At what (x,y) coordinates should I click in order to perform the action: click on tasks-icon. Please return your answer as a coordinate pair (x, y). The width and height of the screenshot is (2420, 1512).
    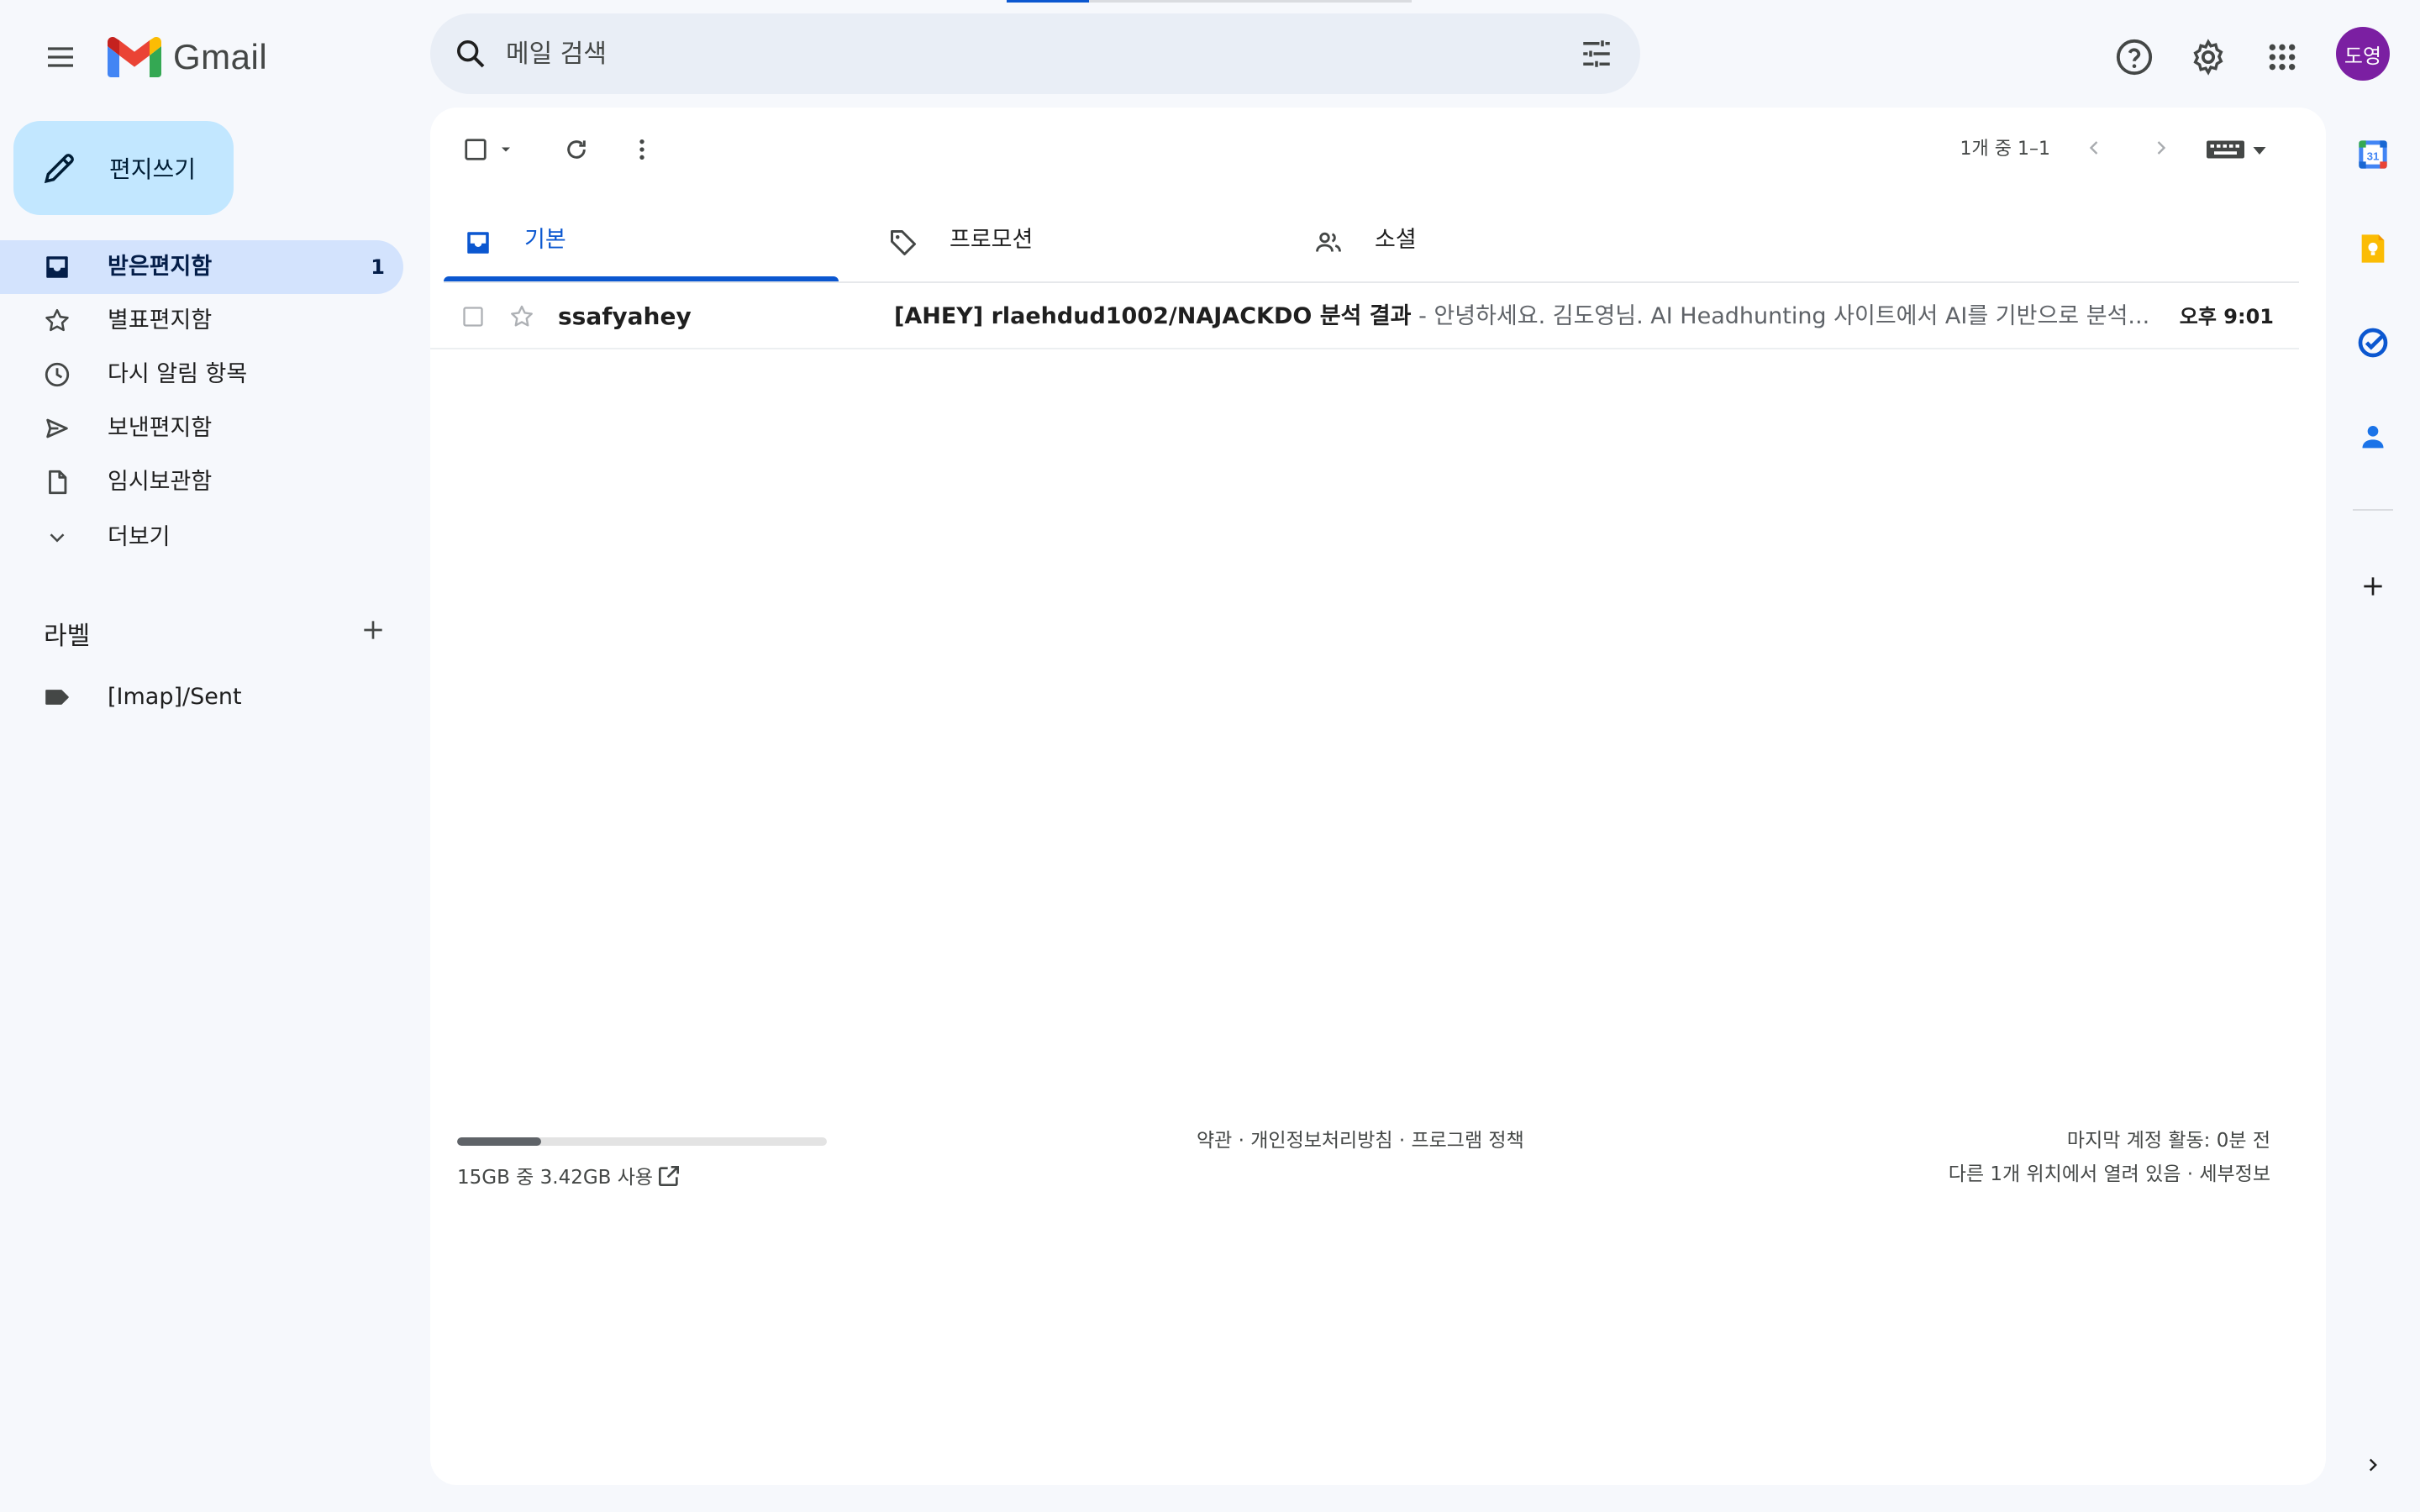
    Looking at the image, I should click on (2373, 343).